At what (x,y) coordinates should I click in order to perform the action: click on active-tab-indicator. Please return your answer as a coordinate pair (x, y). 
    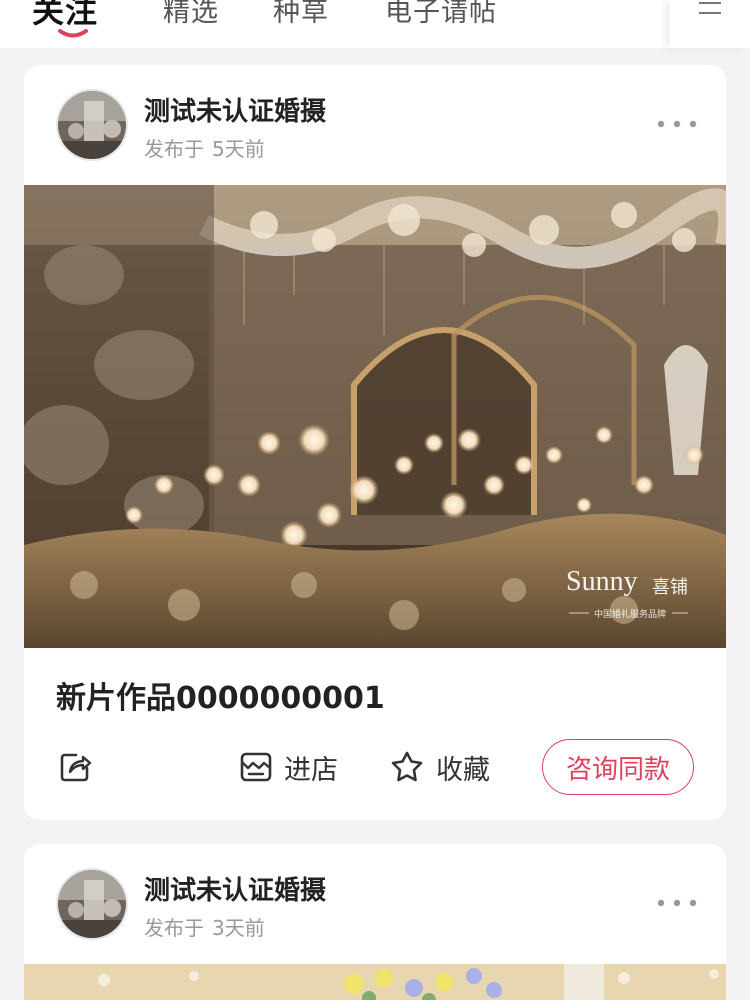
    Looking at the image, I should click on (73, 33).